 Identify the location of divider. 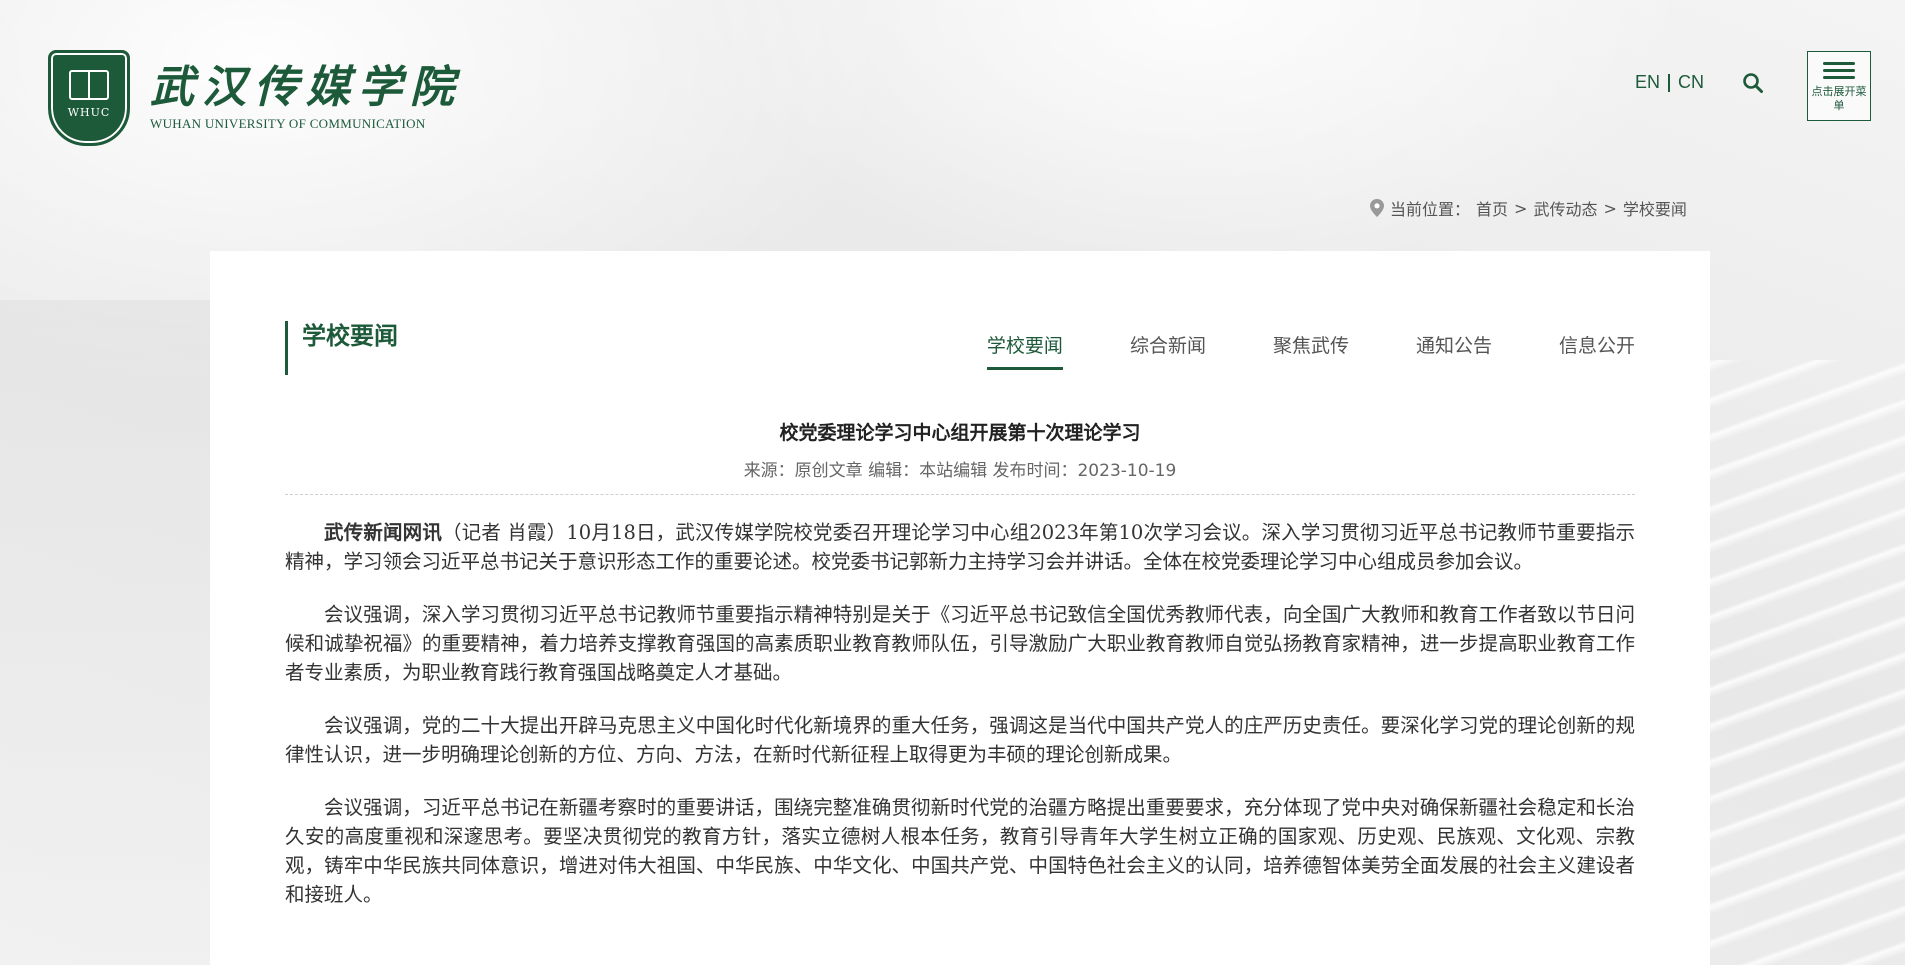
(960, 494).